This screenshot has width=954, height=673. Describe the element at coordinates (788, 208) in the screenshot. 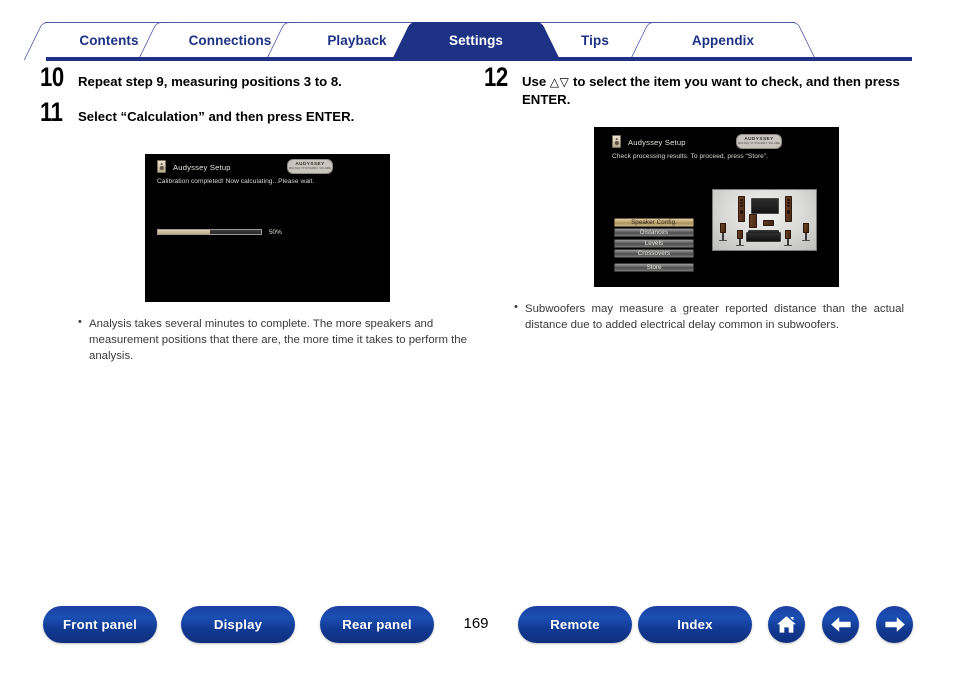

I see `front-right-speaker-icon` at that location.